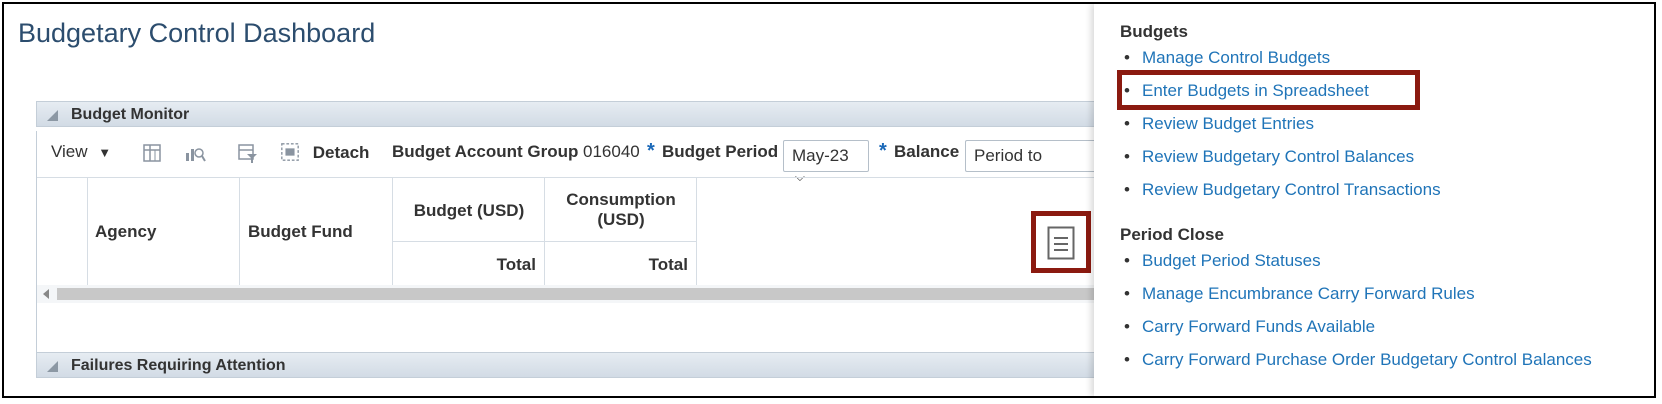 The width and height of the screenshot is (1662, 404). I want to click on row-selector-column, so click(62, 232).